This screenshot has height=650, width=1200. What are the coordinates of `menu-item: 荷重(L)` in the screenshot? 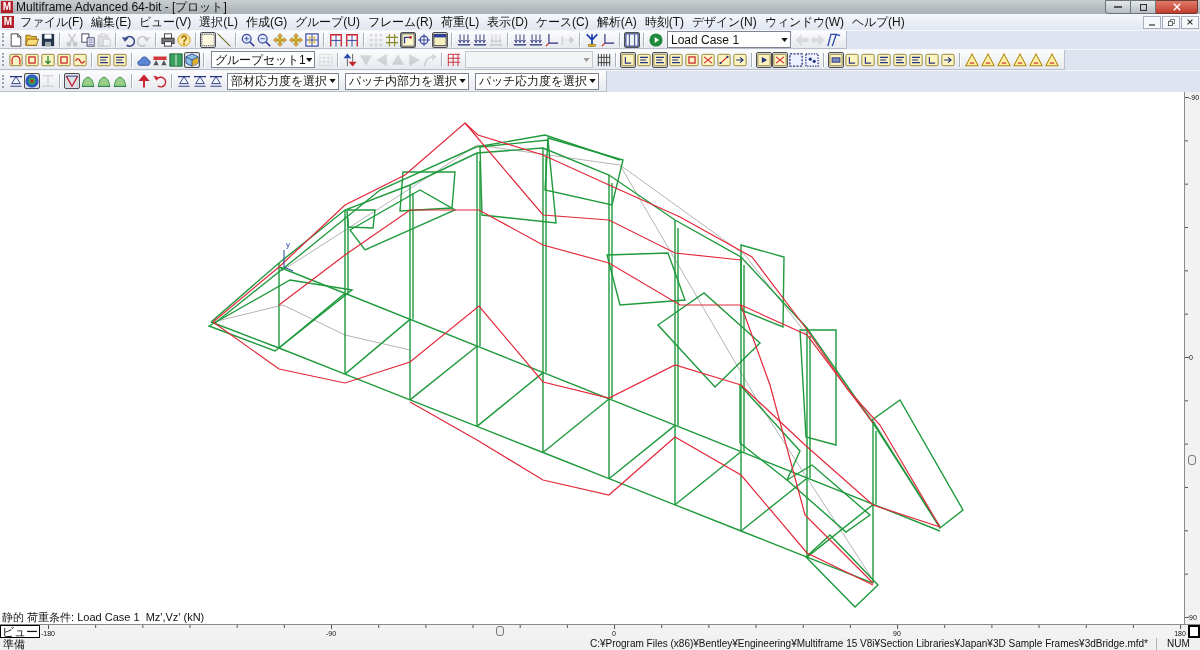 It's located at (460, 22).